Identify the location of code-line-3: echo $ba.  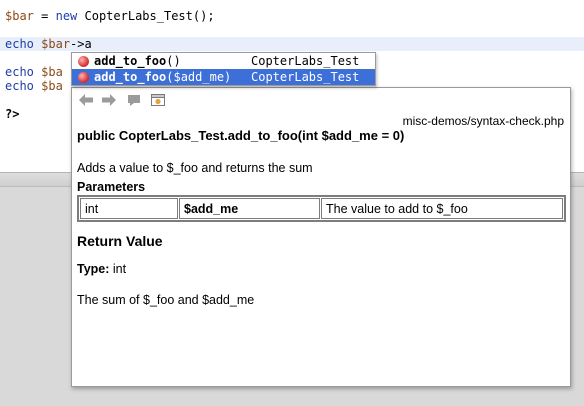
(34, 72).